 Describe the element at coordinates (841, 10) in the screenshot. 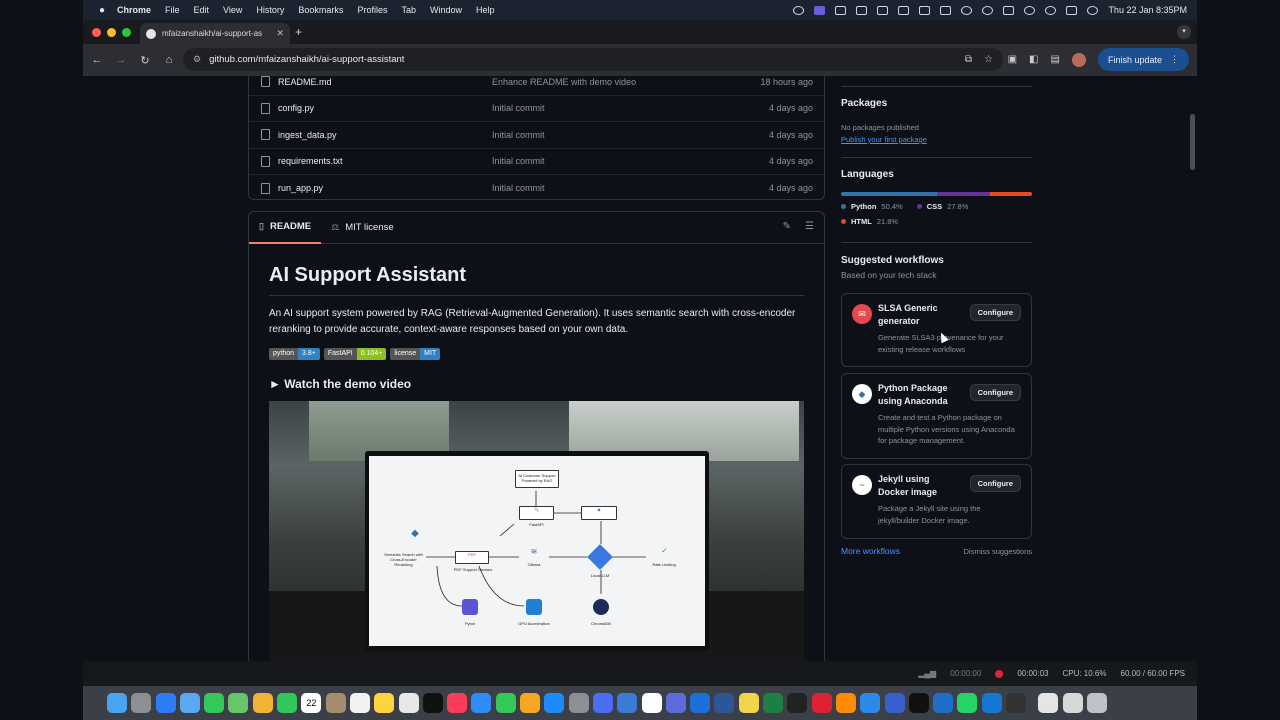

I see `grid-icon` at that location.